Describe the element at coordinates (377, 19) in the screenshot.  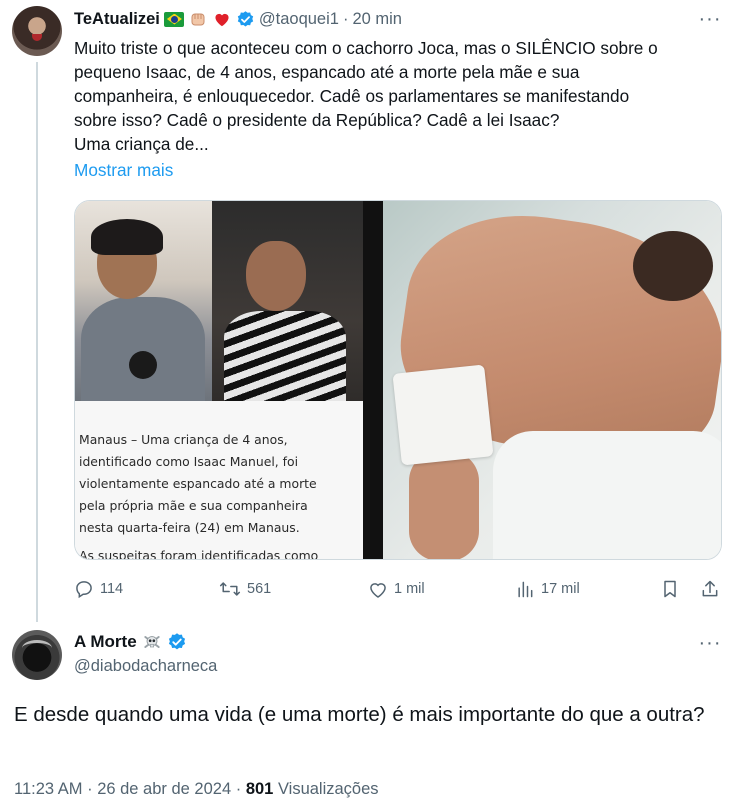
I see `tweet1-time: 20 min` at that location.